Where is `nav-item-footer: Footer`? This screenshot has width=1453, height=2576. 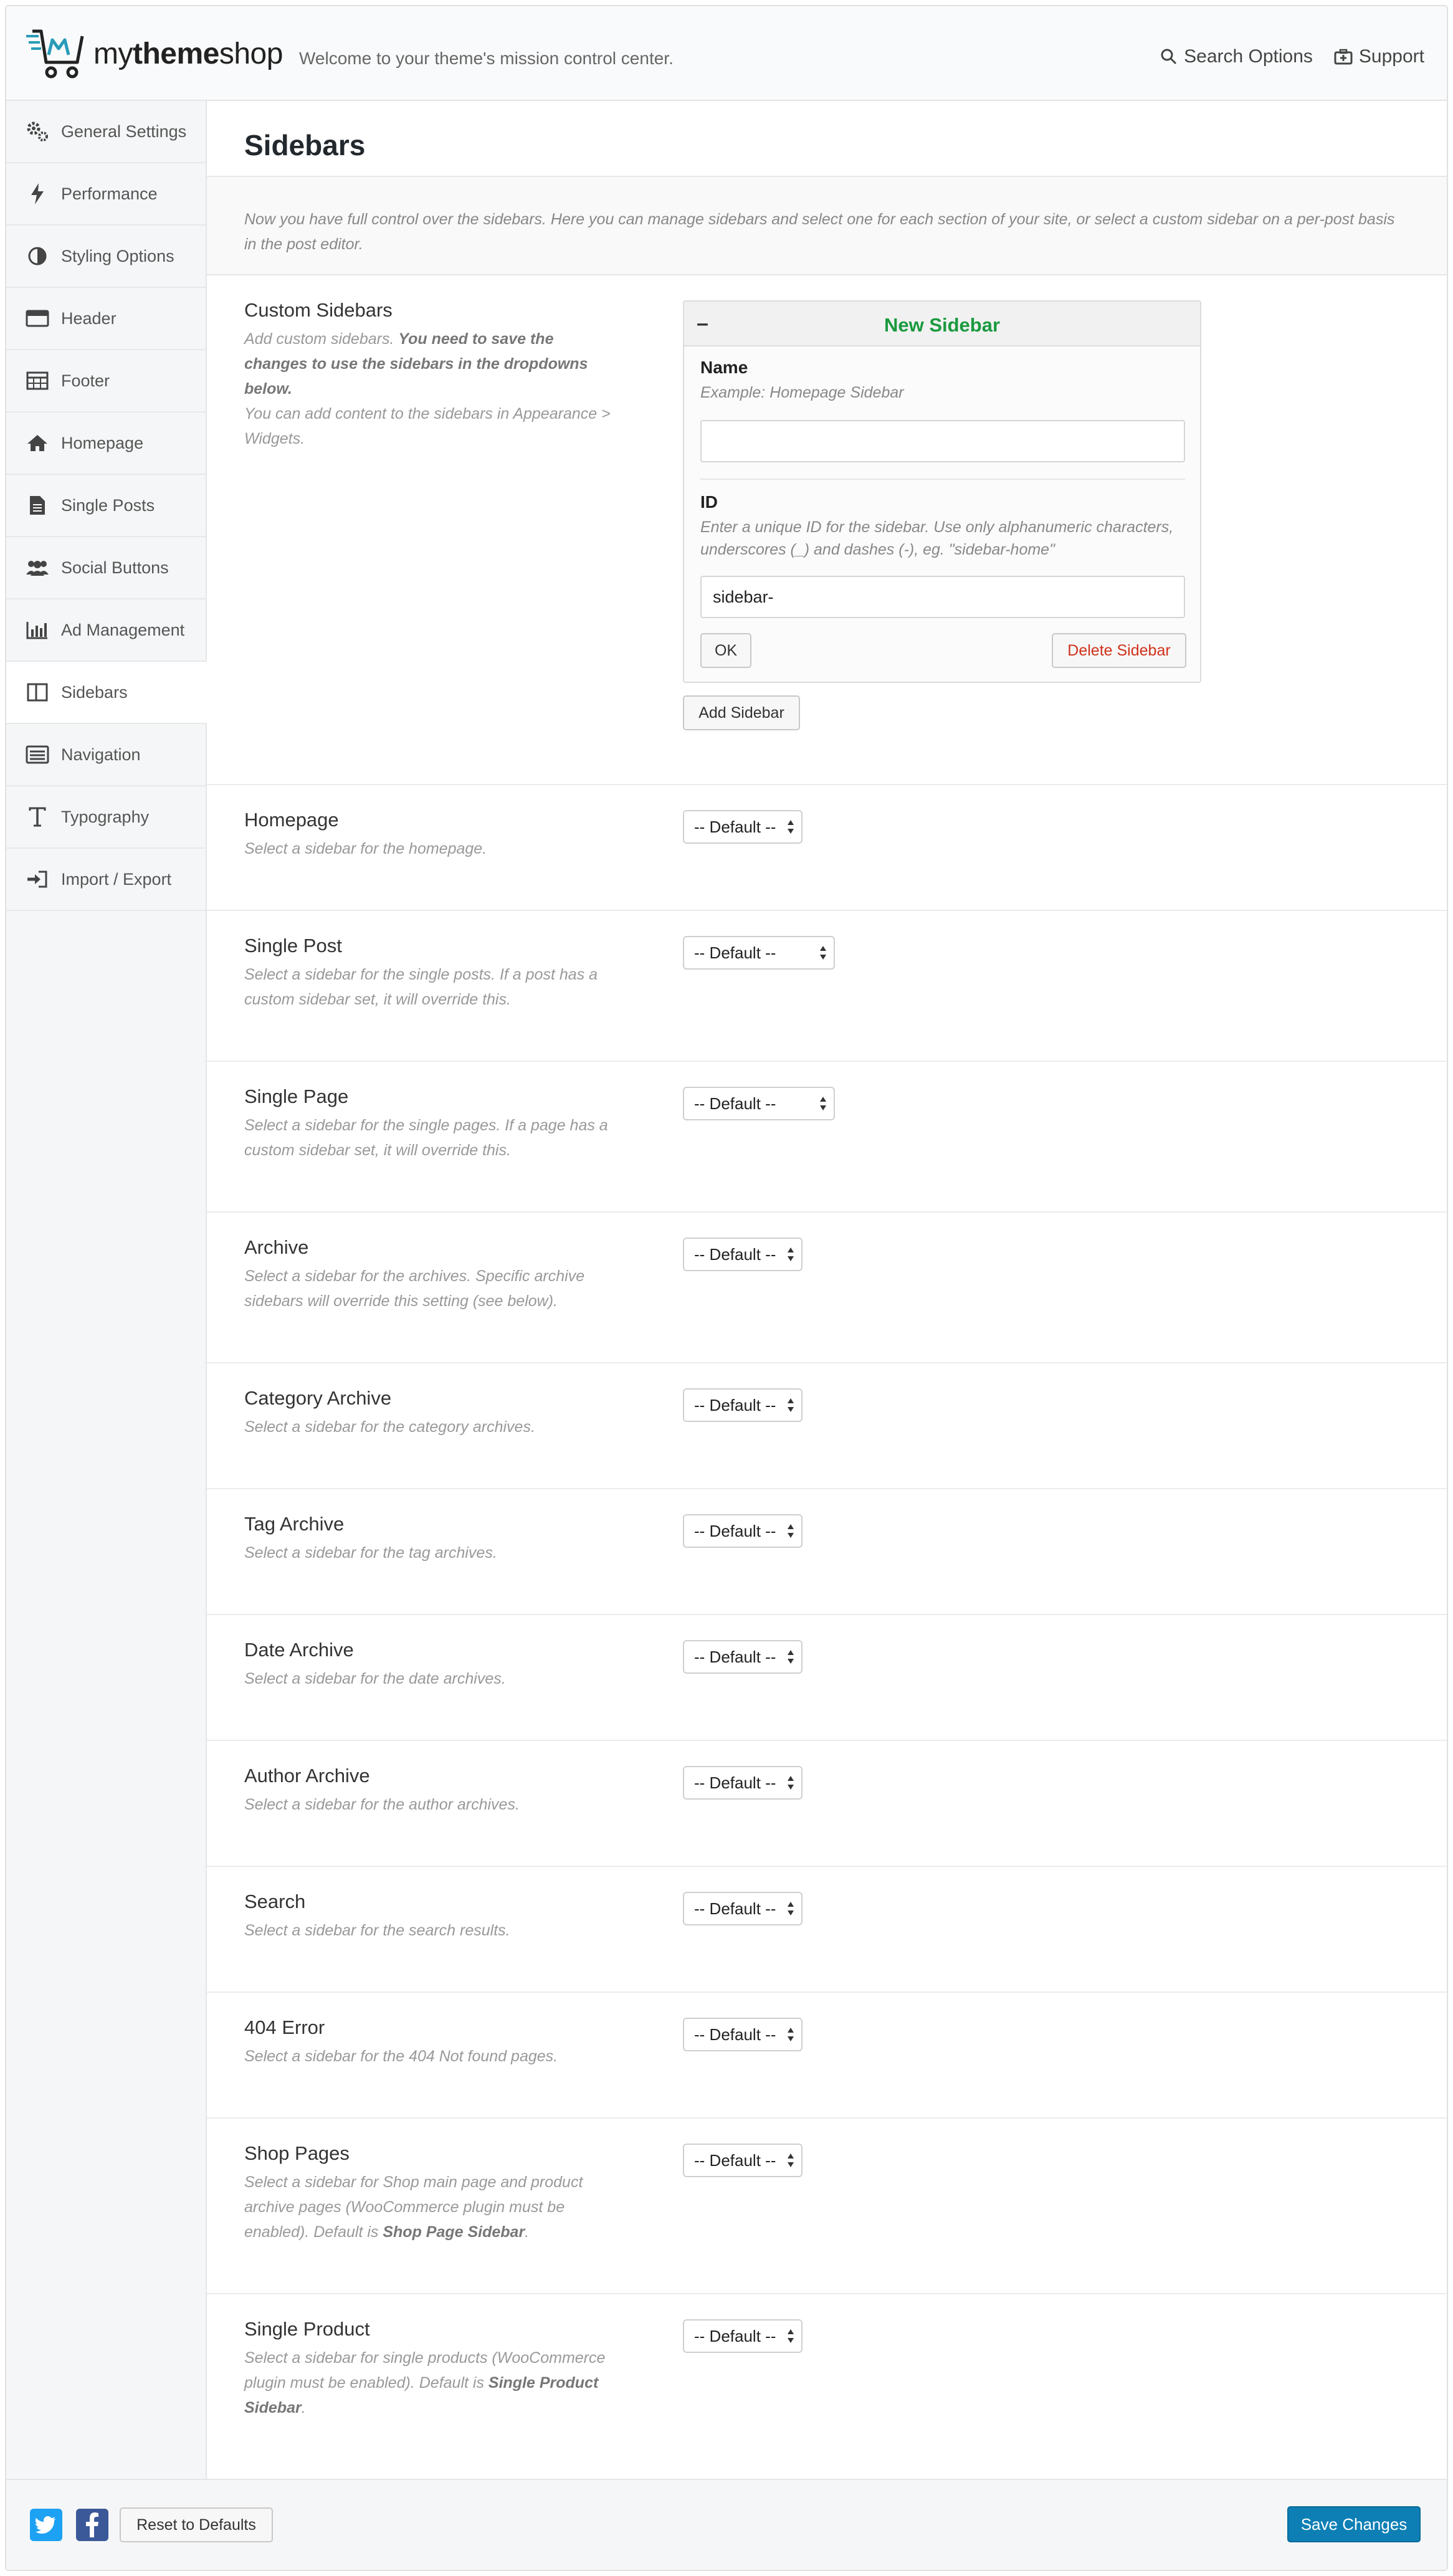 nav-item-footer: Footer is located at coordinates (106, 381).